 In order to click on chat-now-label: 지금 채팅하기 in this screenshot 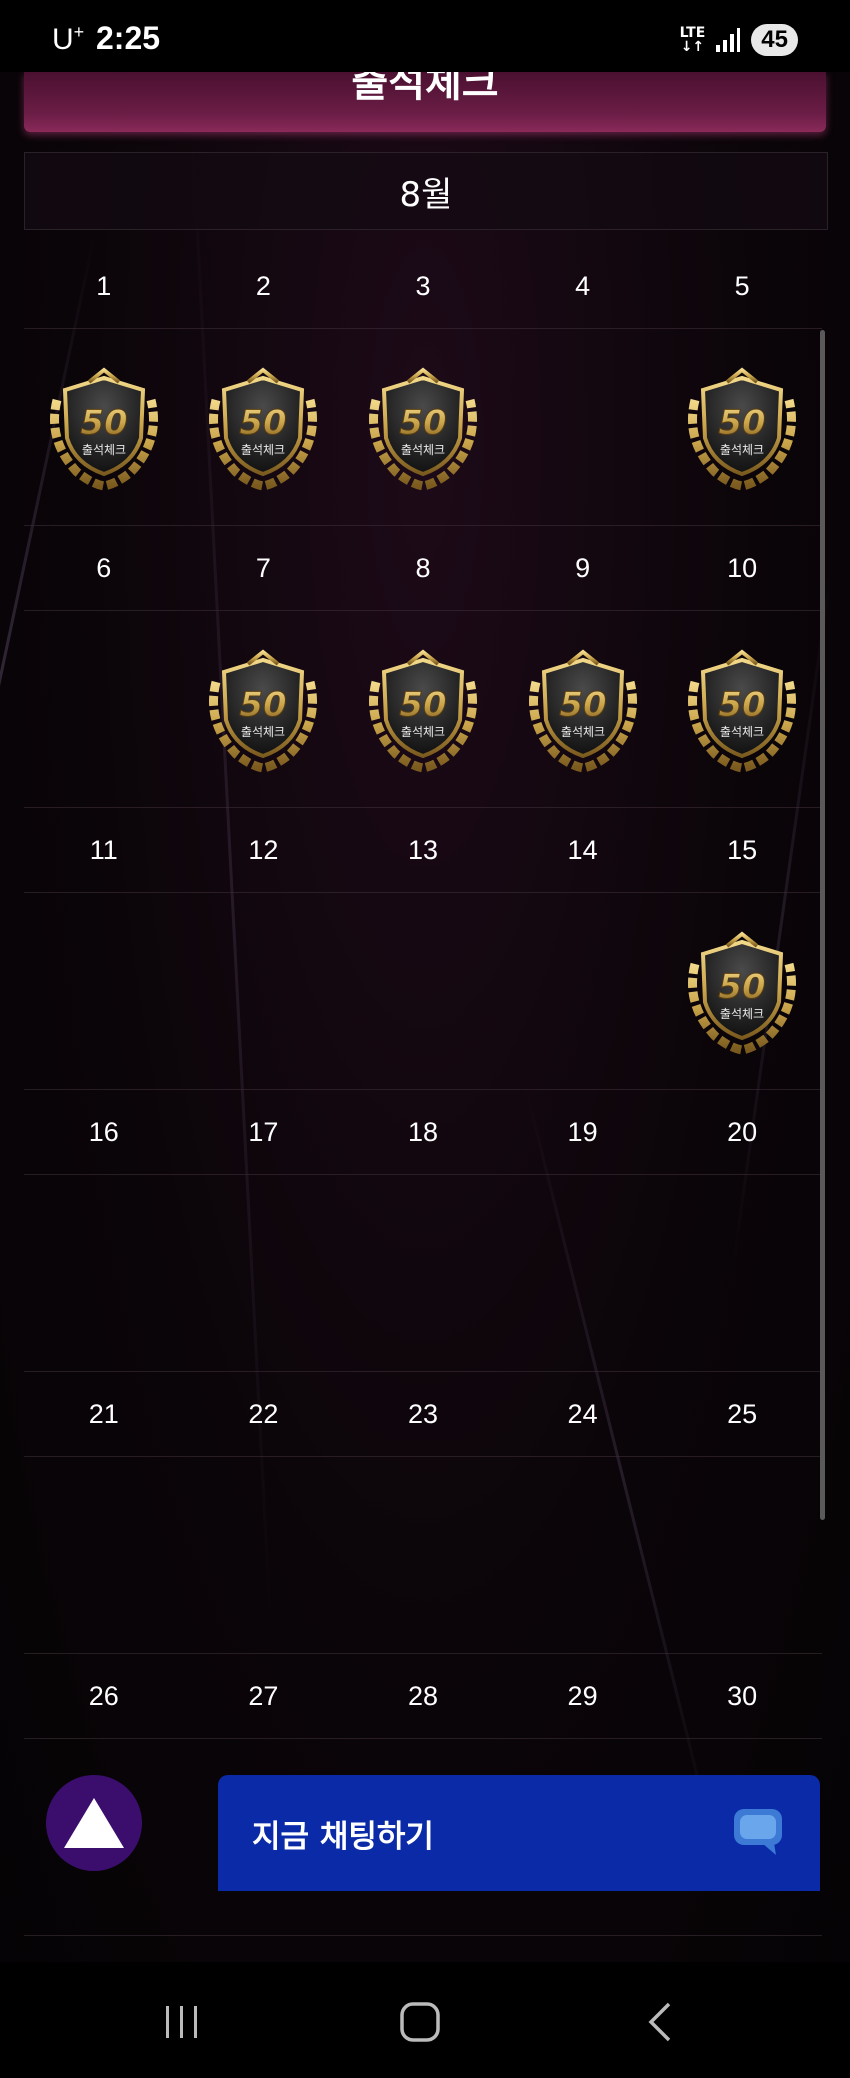, I will do `click(343, 1837)`.